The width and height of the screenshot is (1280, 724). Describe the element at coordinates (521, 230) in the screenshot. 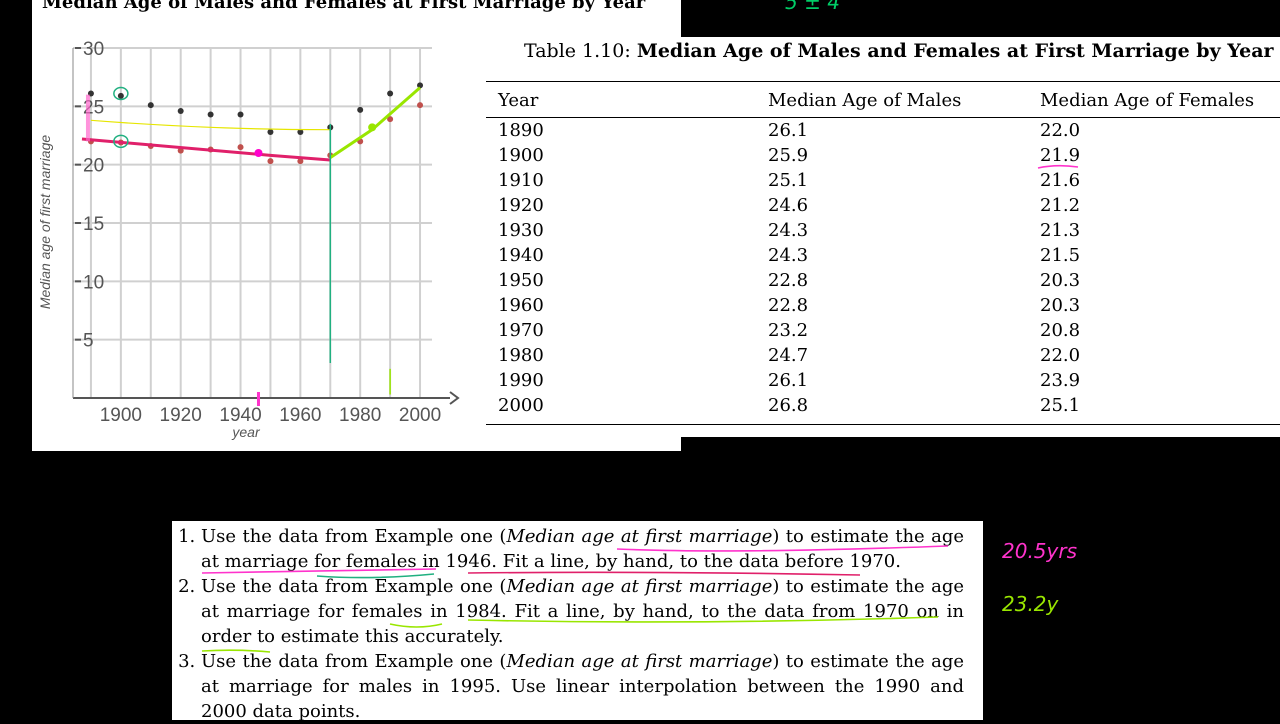

I see `cell-year: 1930` at that location.